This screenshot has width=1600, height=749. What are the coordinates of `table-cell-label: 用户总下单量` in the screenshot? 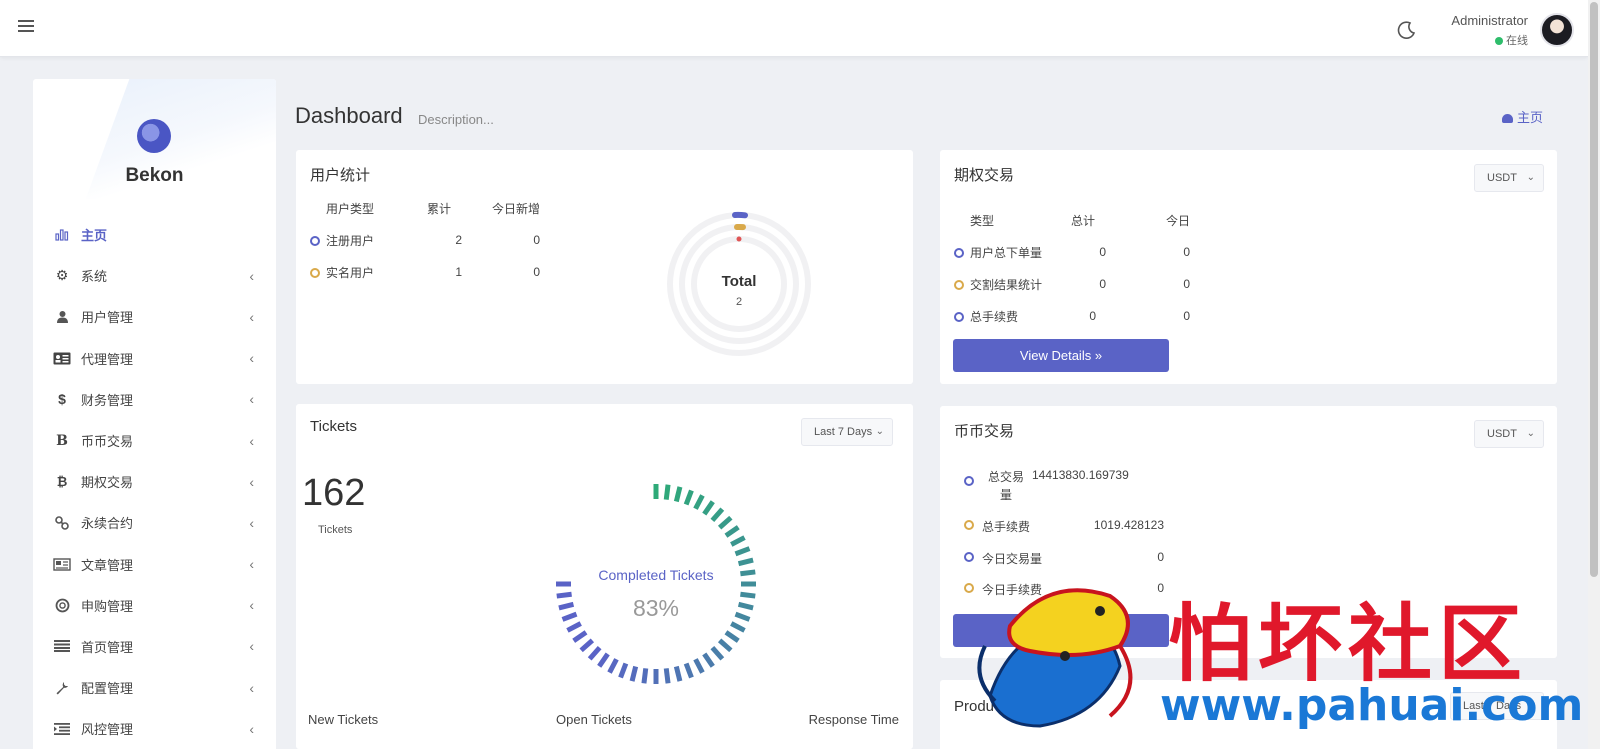 It's located at (1004, 252).